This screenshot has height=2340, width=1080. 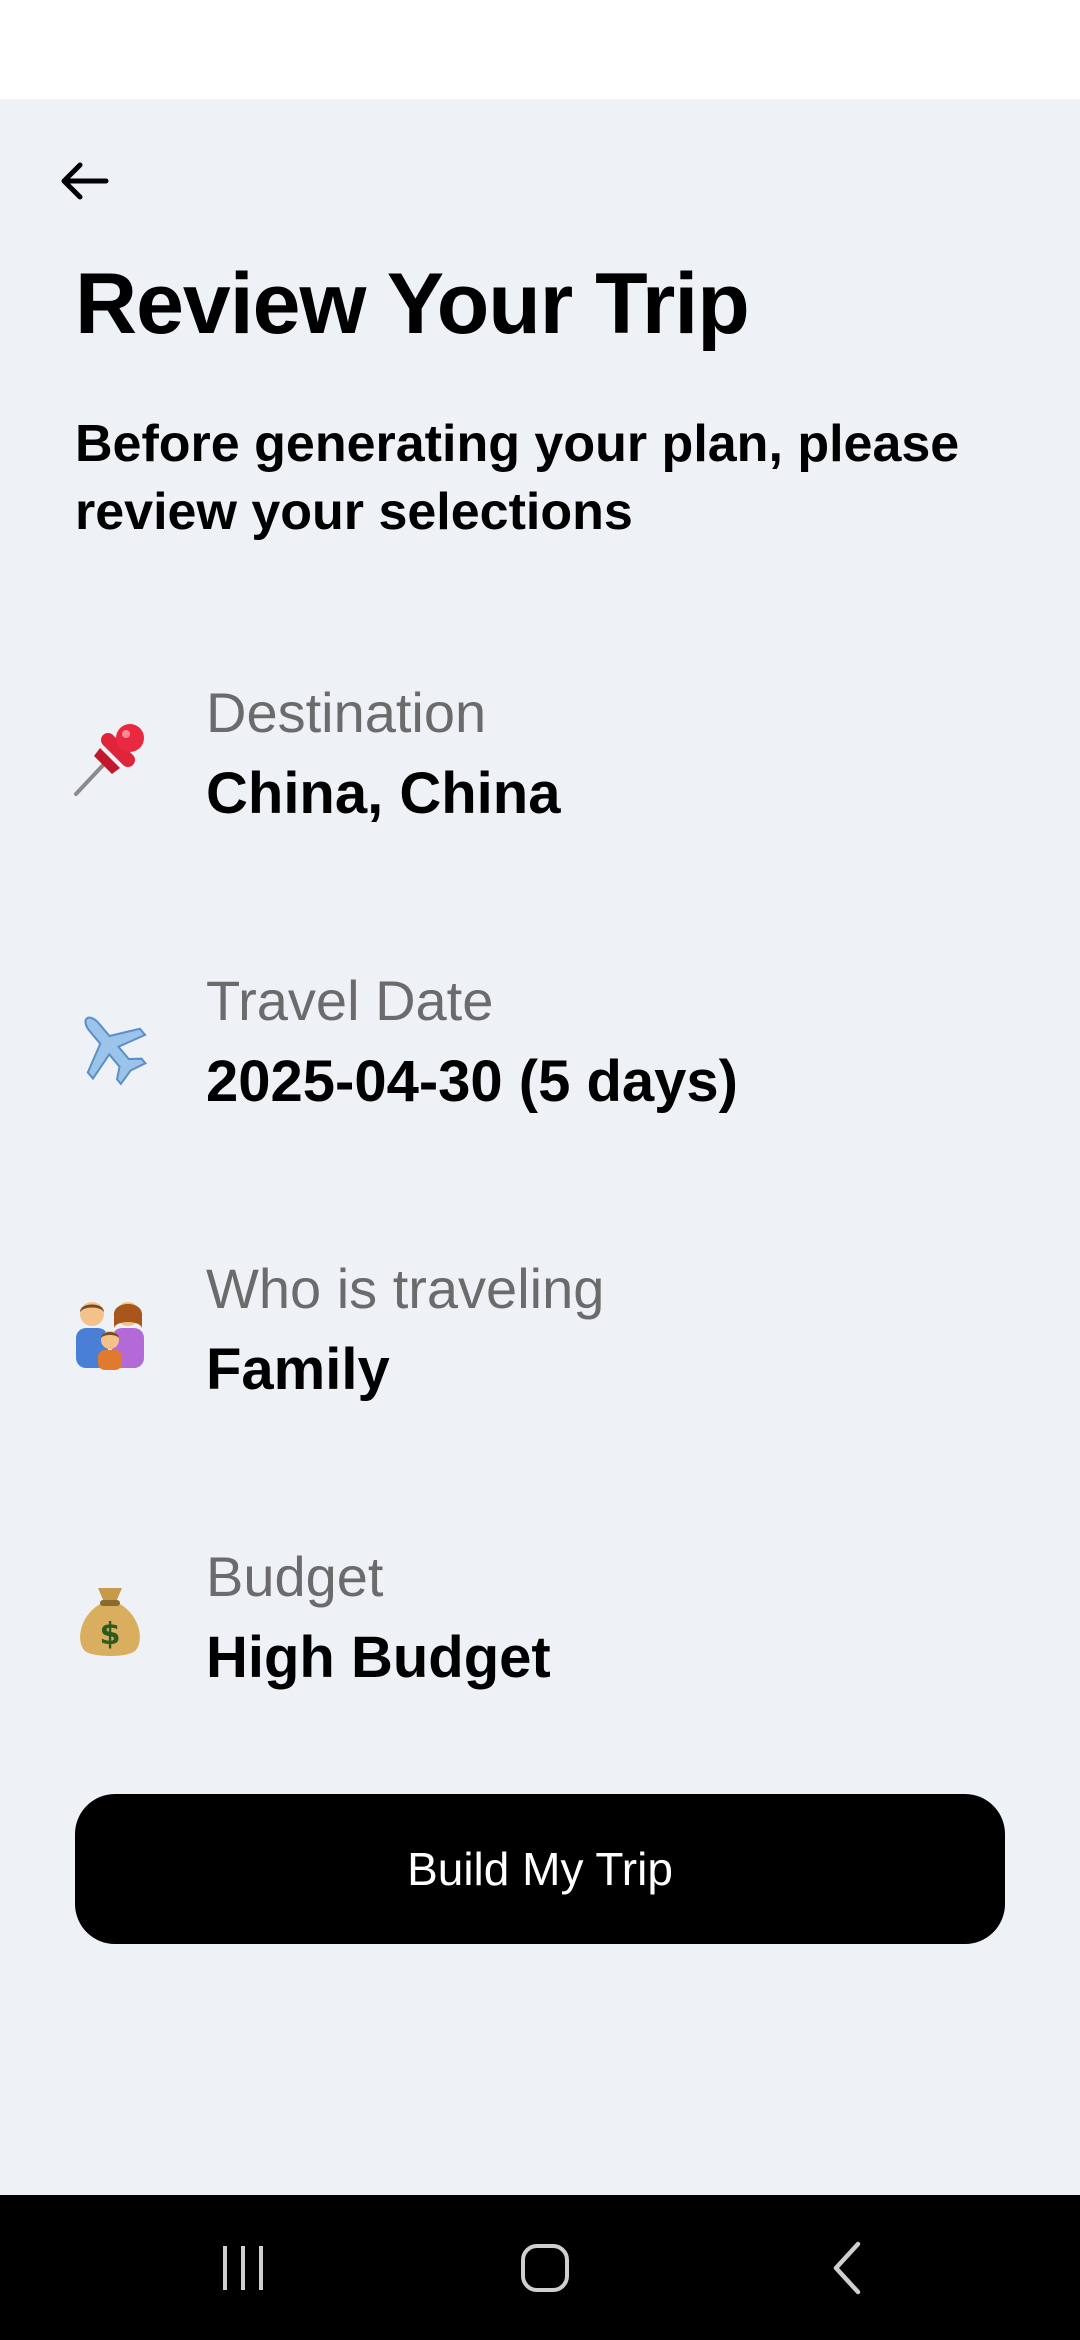 I want to click on recent-apps-button, so click(x=243, y=2267).